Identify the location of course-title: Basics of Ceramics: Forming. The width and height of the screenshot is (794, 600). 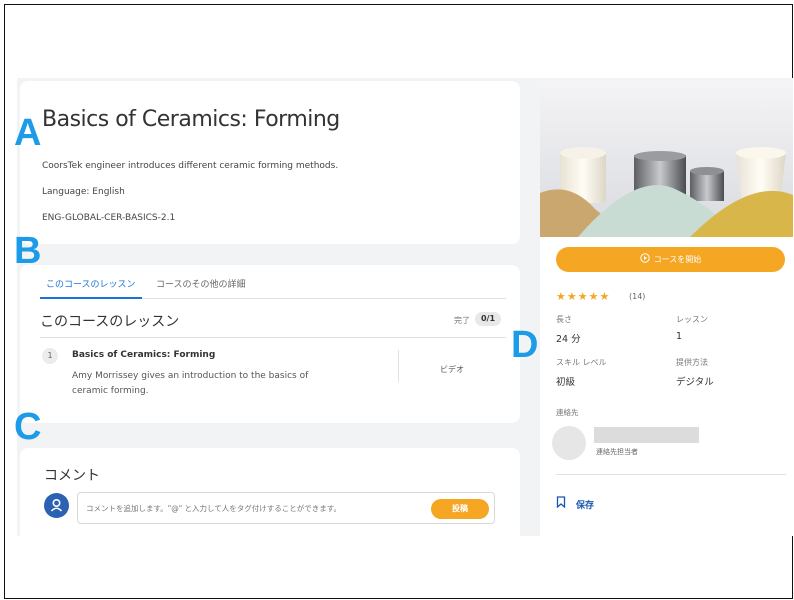
(191, 119).